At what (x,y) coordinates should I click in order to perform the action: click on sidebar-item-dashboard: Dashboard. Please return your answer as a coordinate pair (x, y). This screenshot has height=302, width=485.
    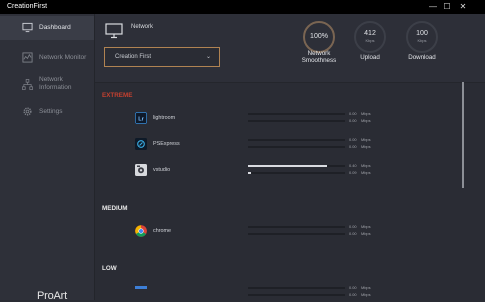
    Looking at the image, I should click on (47, 28).